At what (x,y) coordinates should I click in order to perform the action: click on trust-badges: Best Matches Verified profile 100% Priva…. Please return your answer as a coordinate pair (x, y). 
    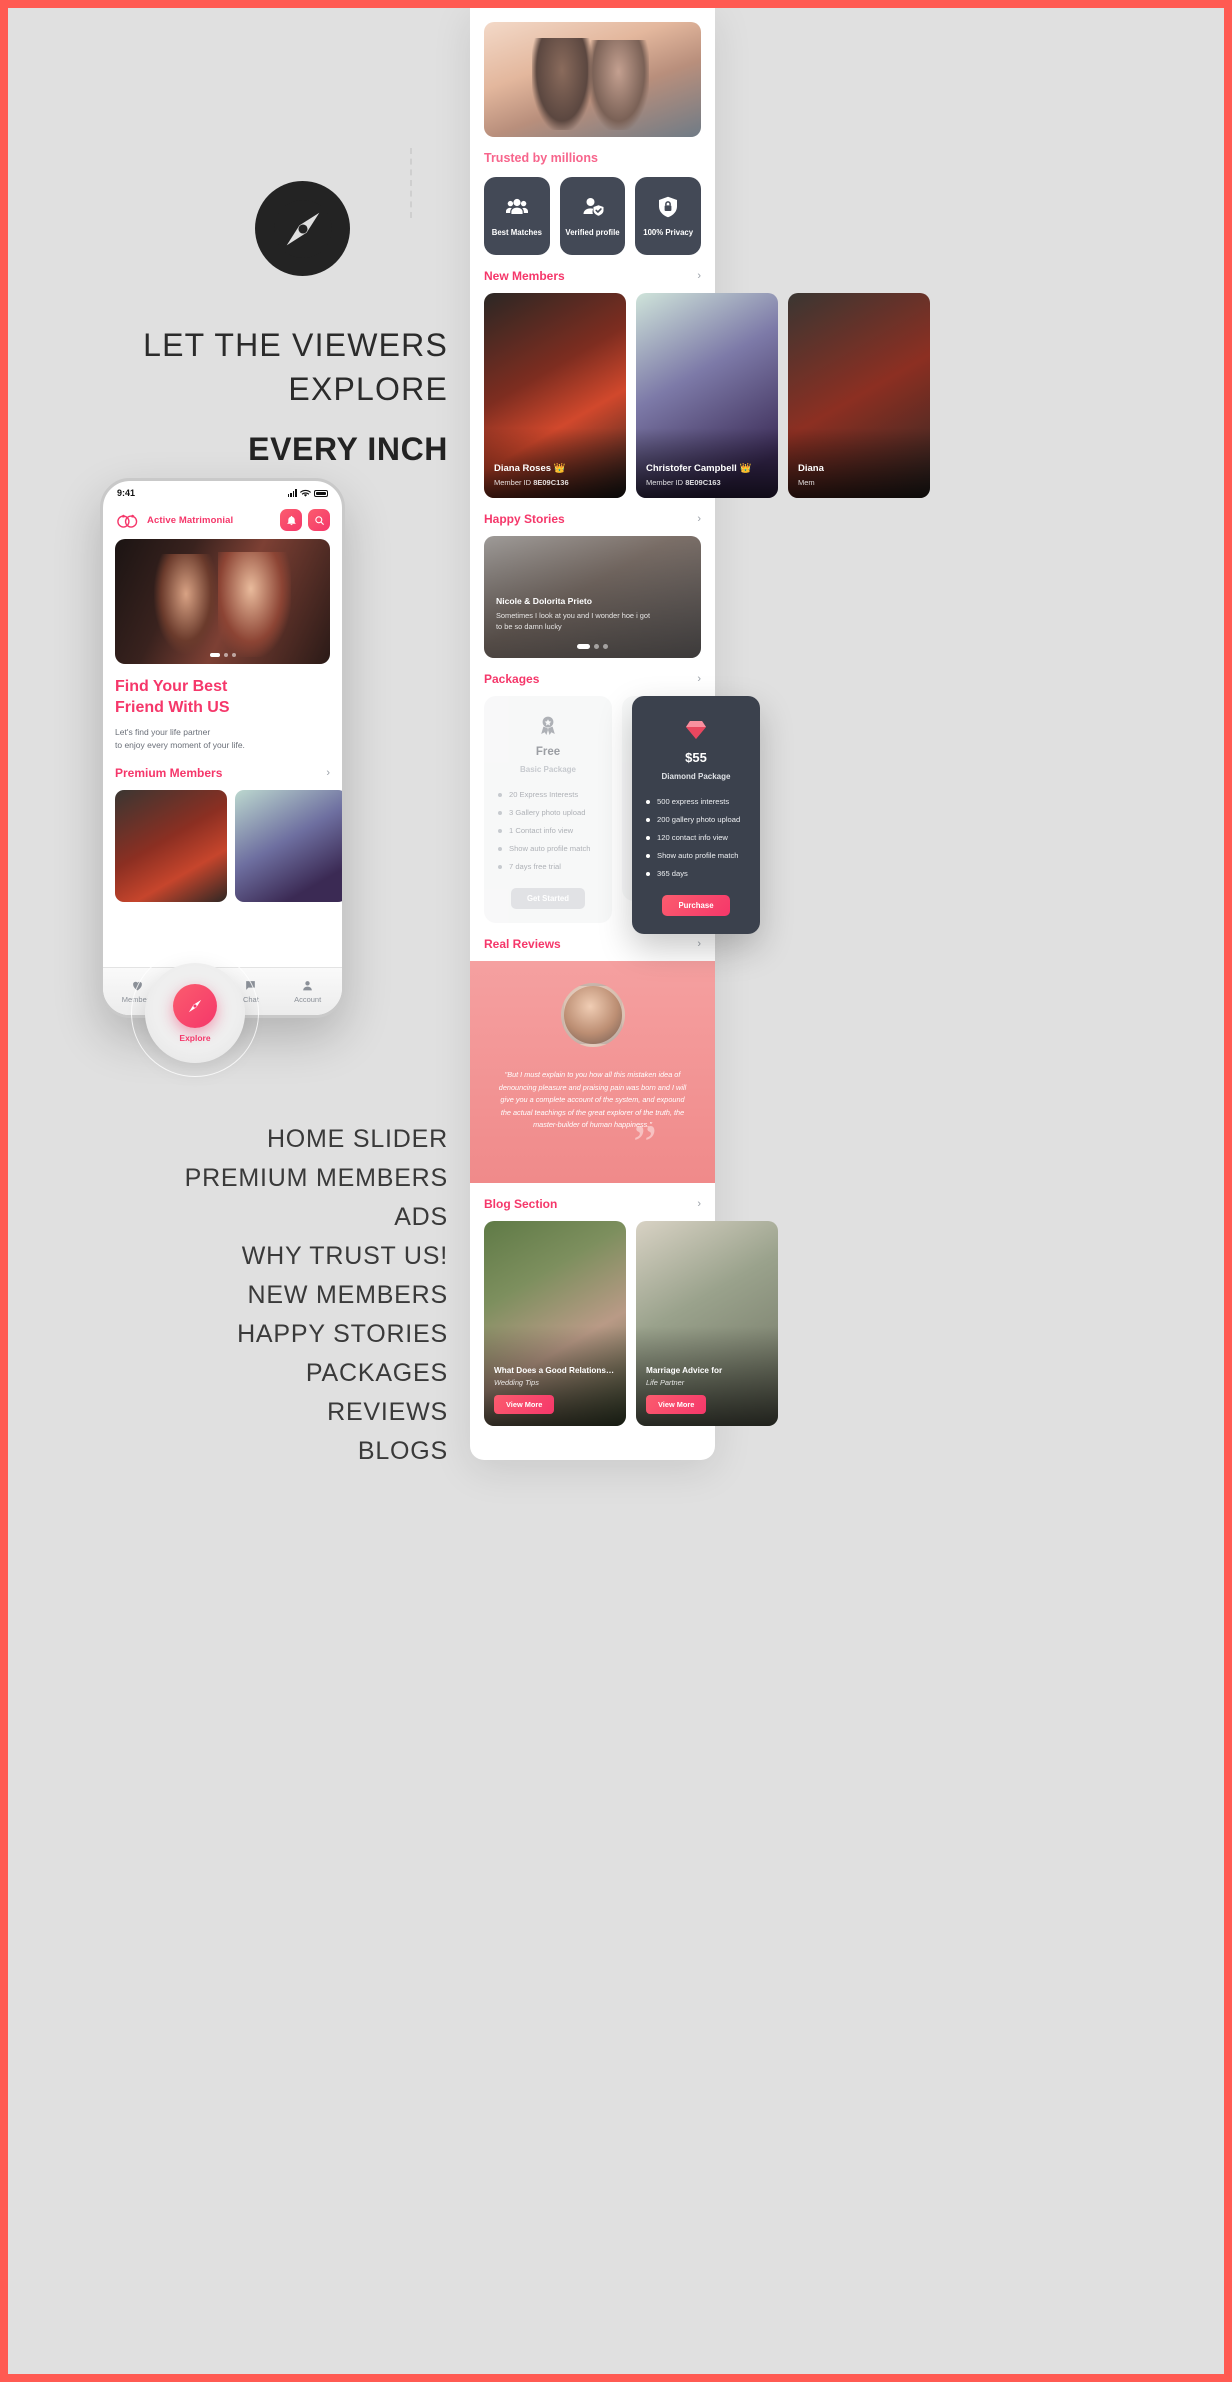
    Looking at the image, I should click on (593, 216).